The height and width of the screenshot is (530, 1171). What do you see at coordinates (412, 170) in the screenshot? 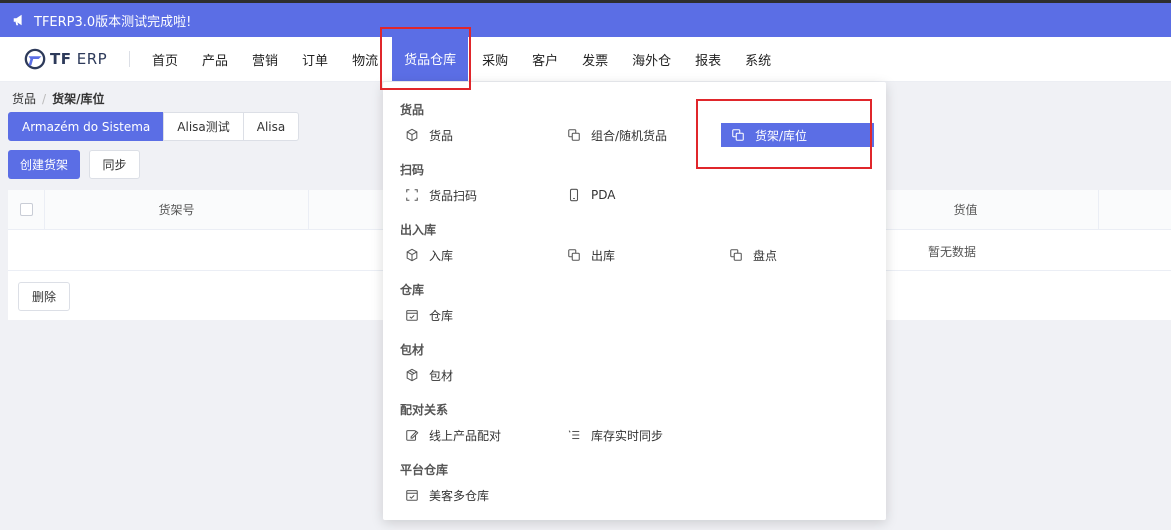
I see `section-title-scan: 扫码` at bounding box center [412, 170].